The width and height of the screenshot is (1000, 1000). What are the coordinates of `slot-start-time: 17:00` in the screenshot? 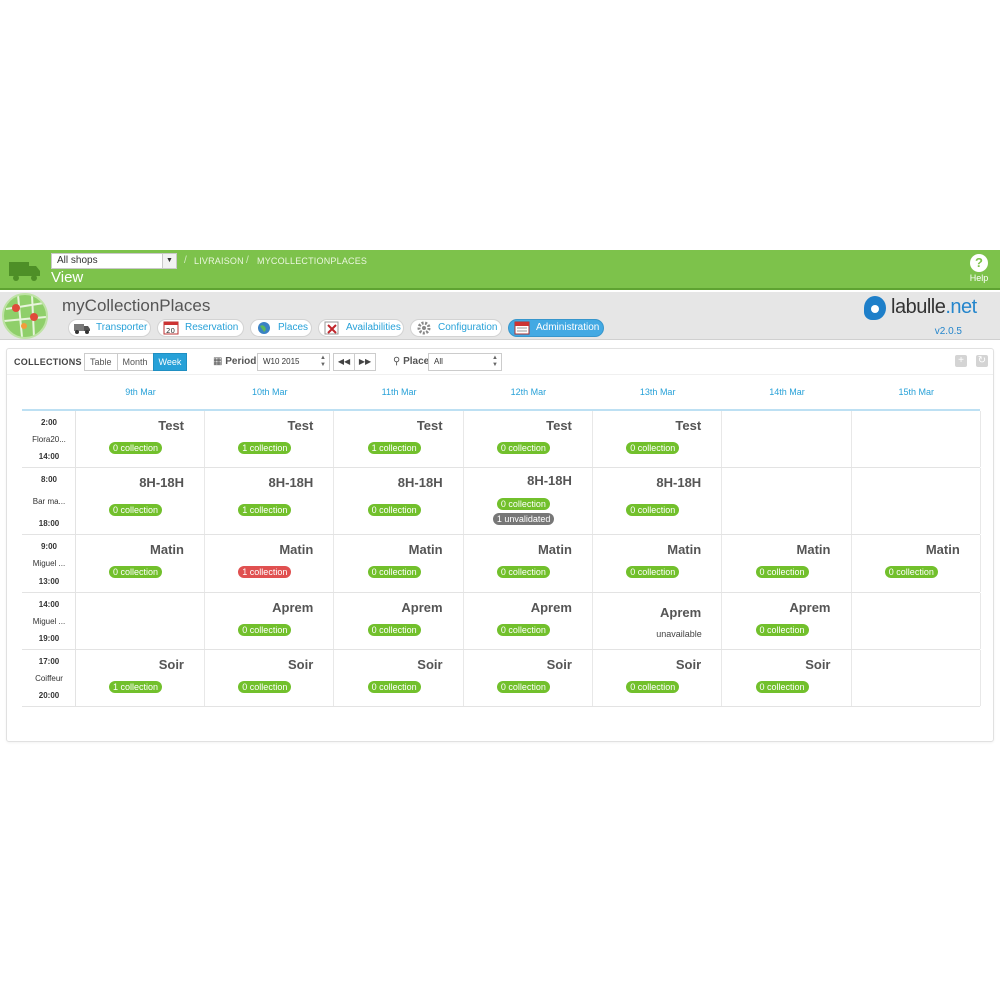 It's located at (49, 661).